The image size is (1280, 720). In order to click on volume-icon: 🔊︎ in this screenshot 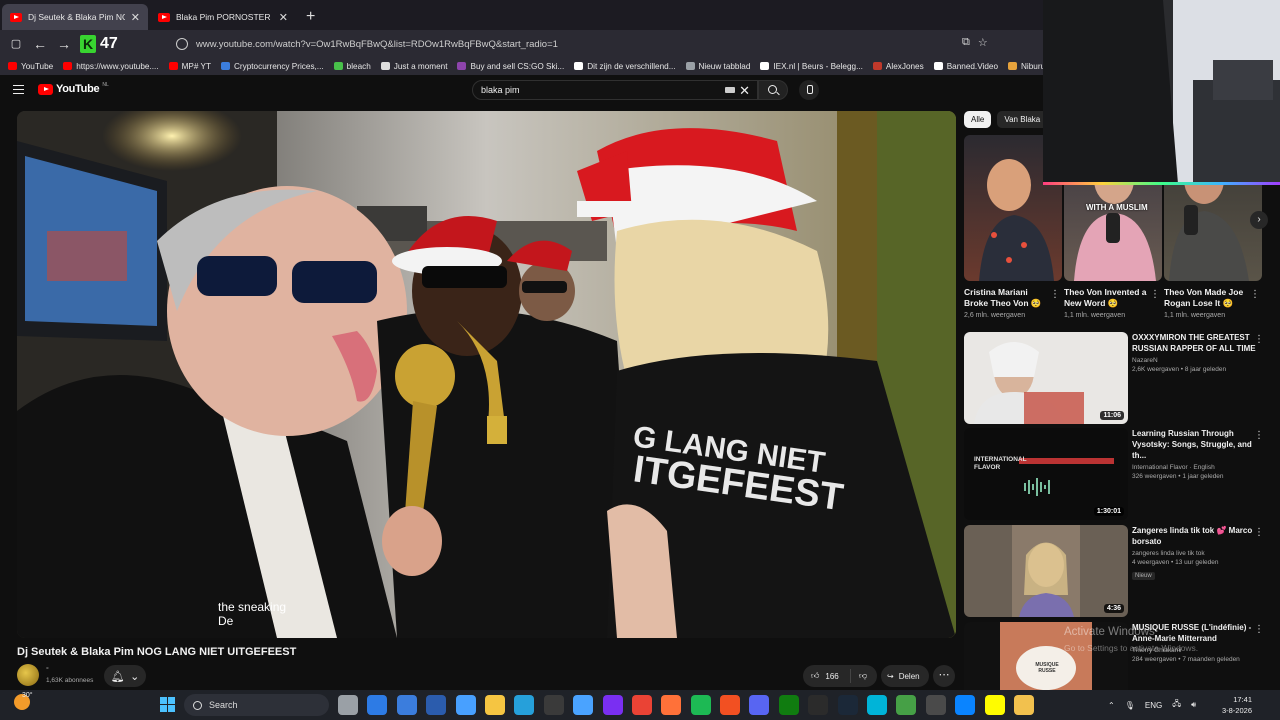, I will do `click(1193, 705)`.